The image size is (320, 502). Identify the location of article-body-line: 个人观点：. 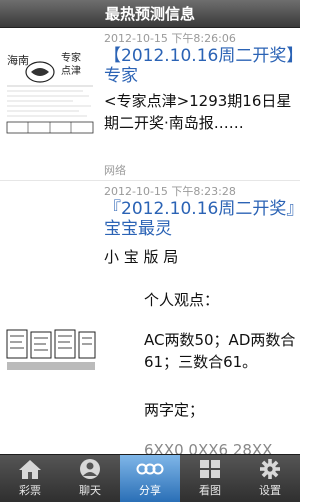
(182, 300).